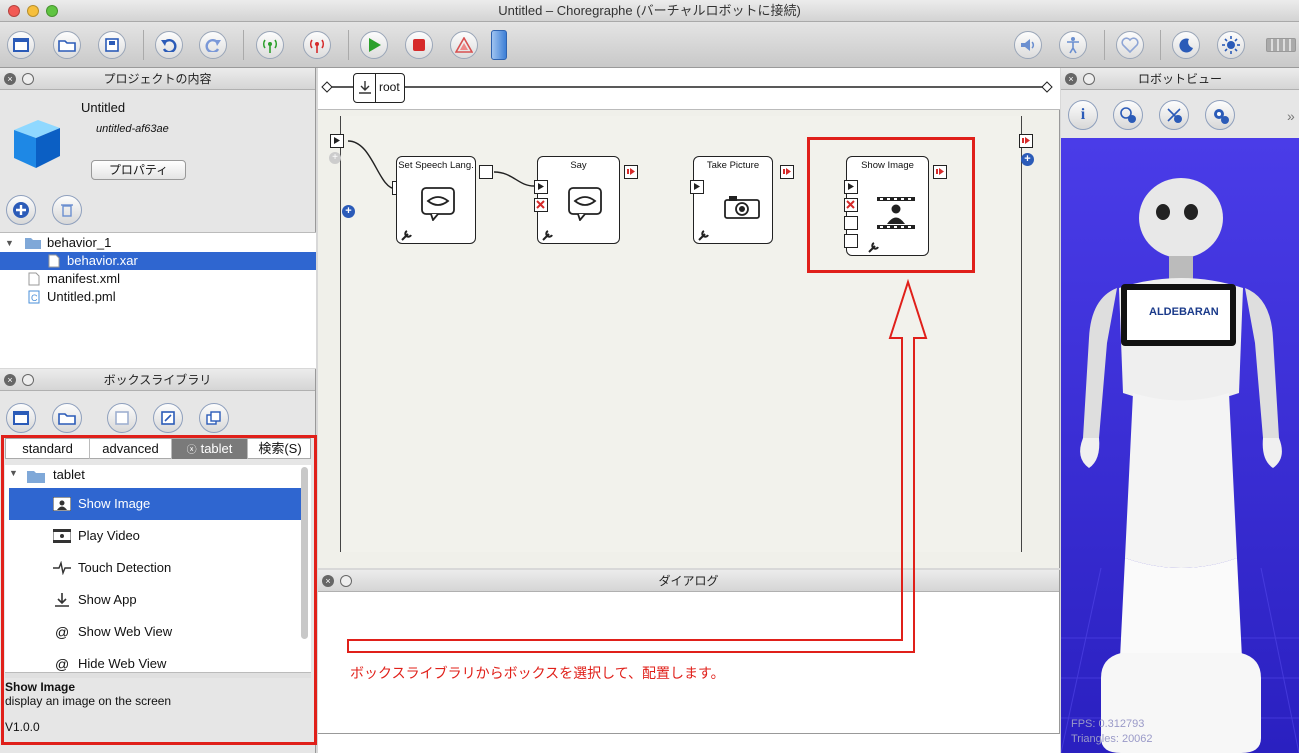 The height and width of the screenshot is (753, 1299). What do you see at coordinates (1180, 79) in the screenshot?
I see `robot-view-header: ロボットビュー` at bounding box center [1180, 79].